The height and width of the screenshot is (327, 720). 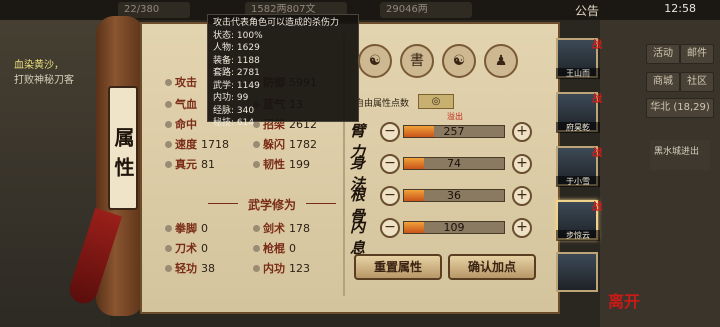 I want to click on stat-label: 速度, so click(x=186, y=144).